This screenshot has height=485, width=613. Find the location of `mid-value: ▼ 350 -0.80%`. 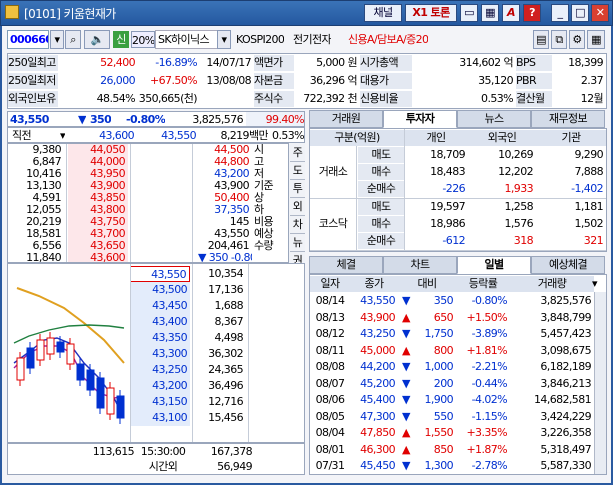

mid-value: ▼ 350 -0.80% is located at coordinates (225, 257).